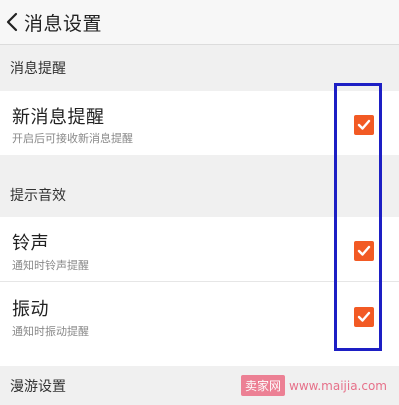 The image size is (399, 405). I want to click on watermark-logo: 卖家网, so click(262, 385).